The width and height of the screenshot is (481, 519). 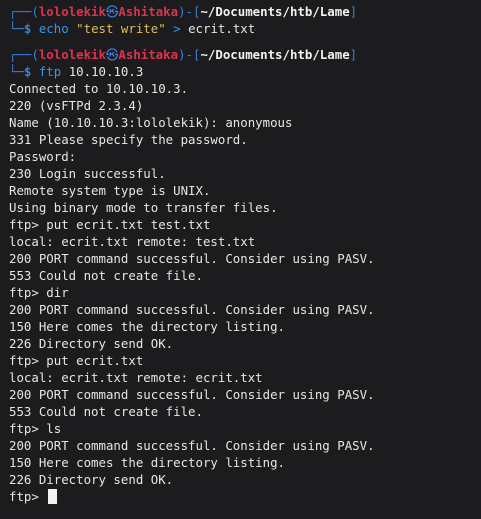 What do you see at coordinates (87, 173) in the screenshot?
I see `output-line: 230 Login successful.` at bounding box center [87, 173].